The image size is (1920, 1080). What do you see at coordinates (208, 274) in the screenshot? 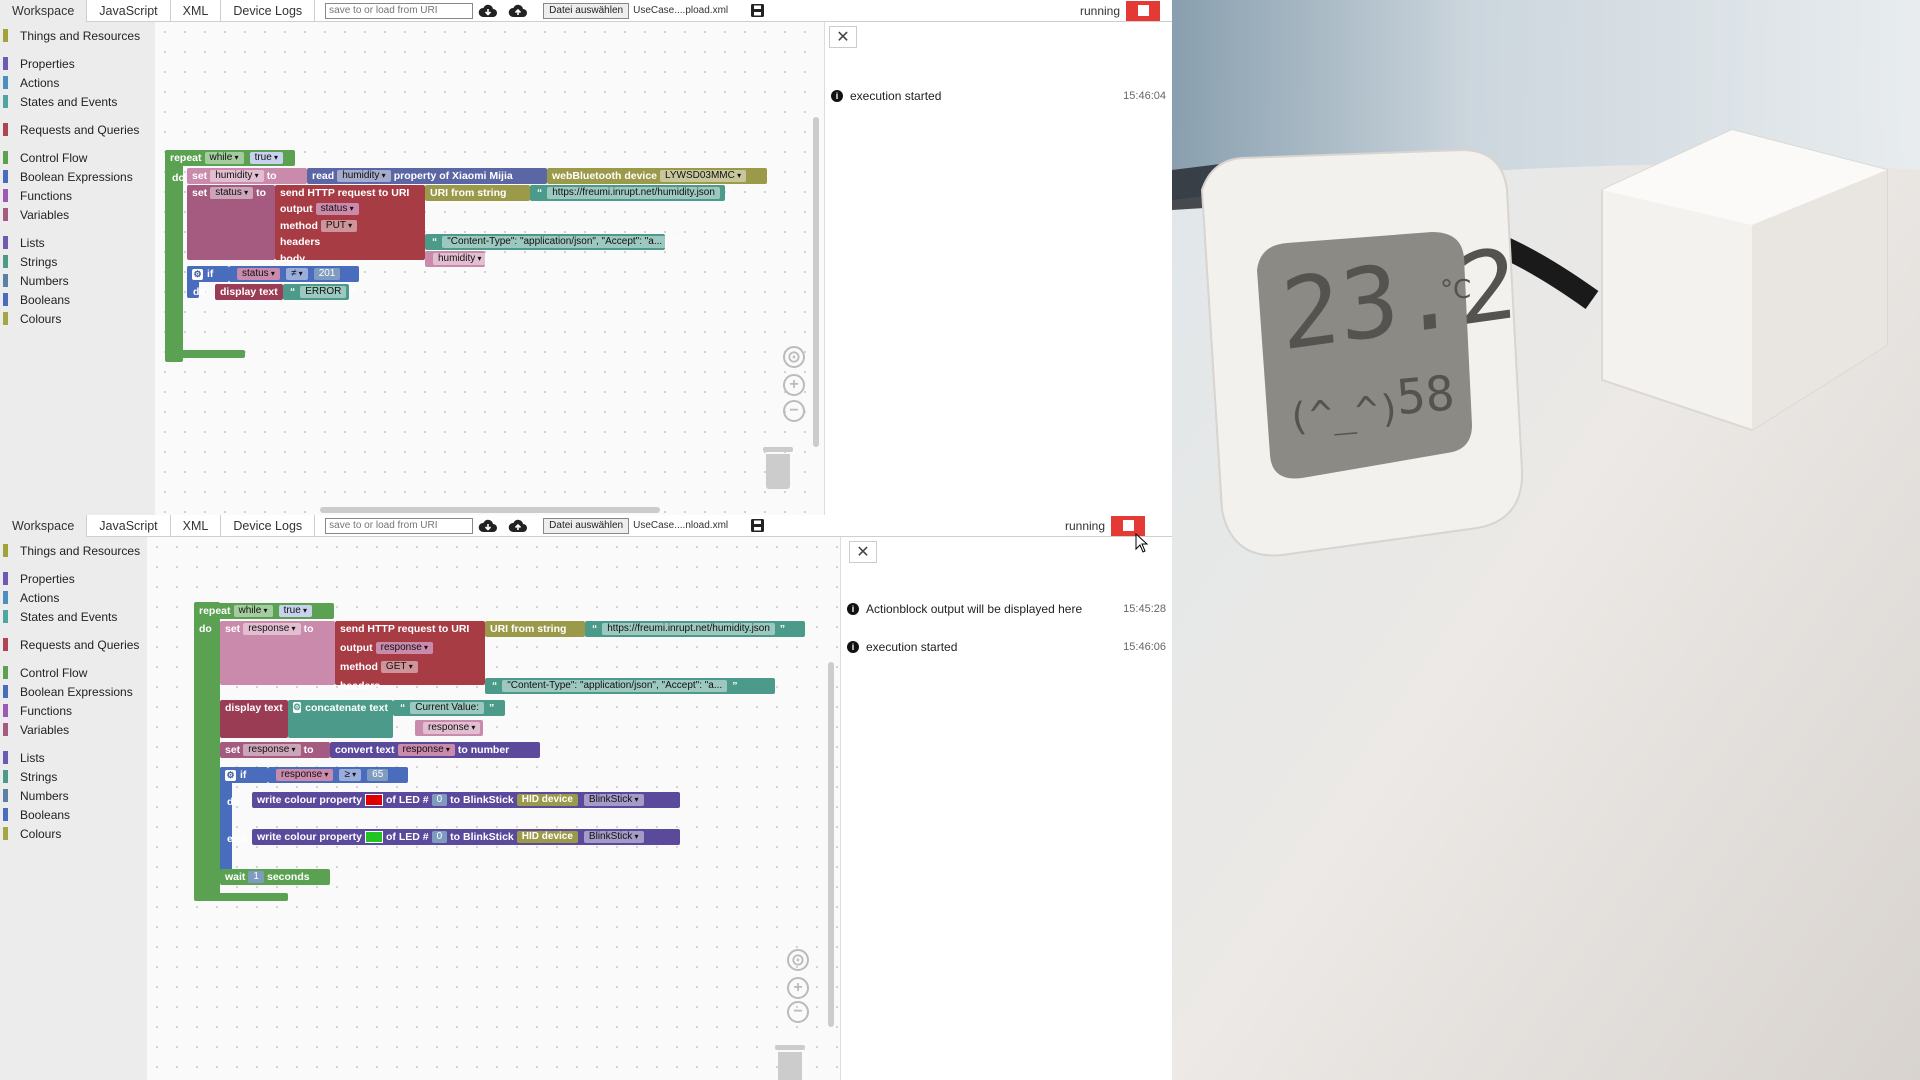
I see `if-block: ⚙ if` at bounding box center [208, 274].